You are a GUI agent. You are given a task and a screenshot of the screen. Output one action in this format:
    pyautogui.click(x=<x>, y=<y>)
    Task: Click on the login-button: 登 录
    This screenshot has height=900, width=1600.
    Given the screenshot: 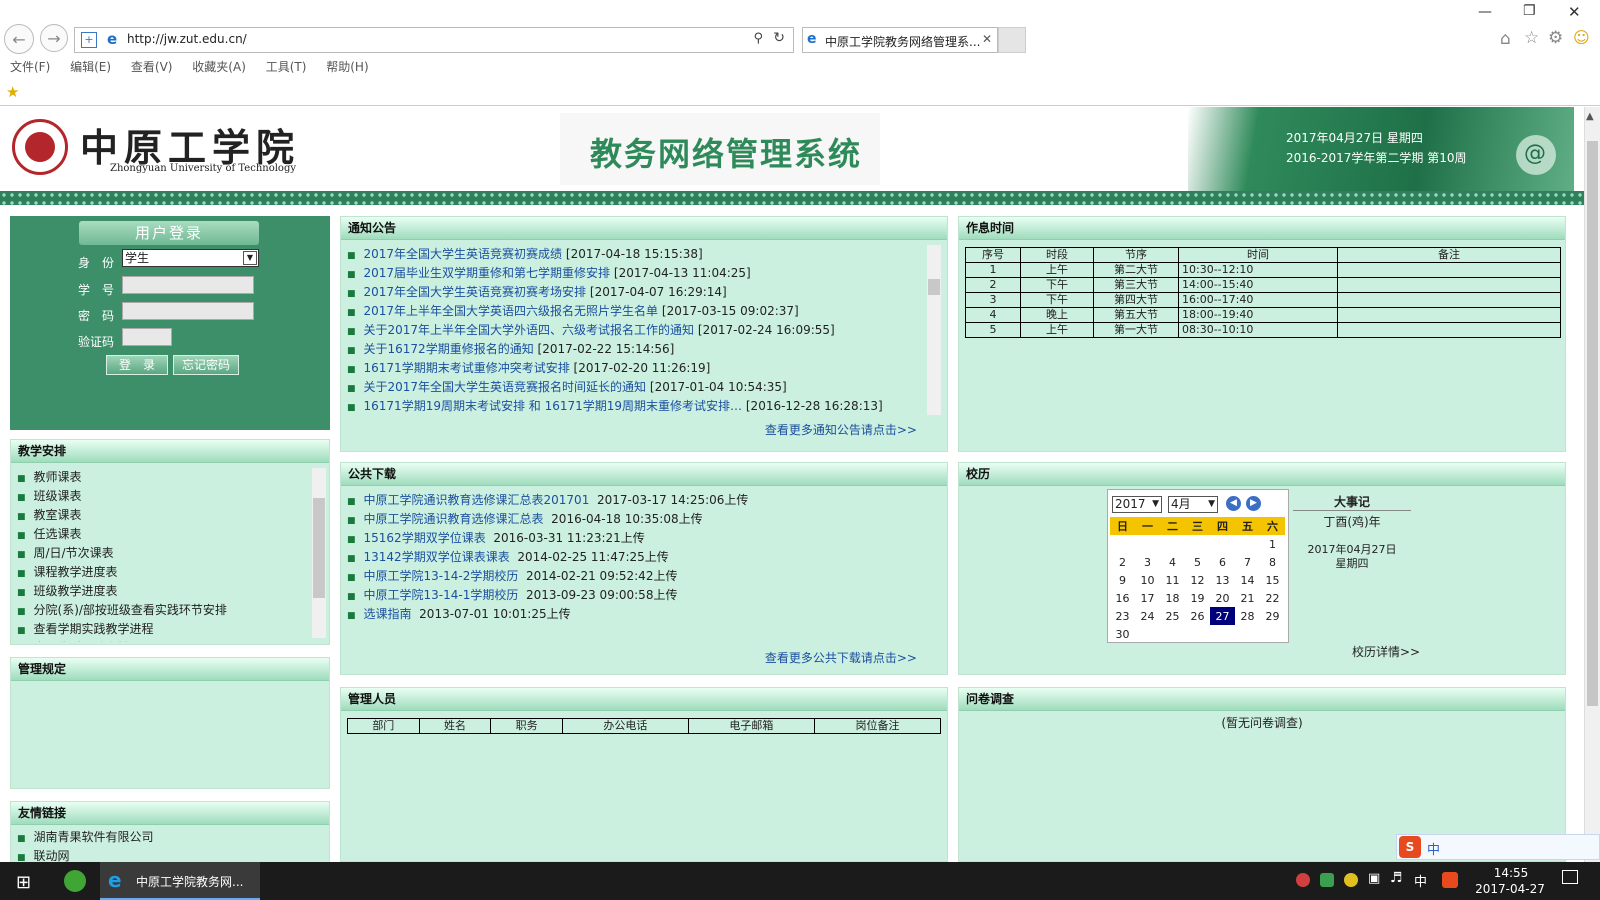 What is the action you would take?
    pyautogui.click(x=137, y=365)
    